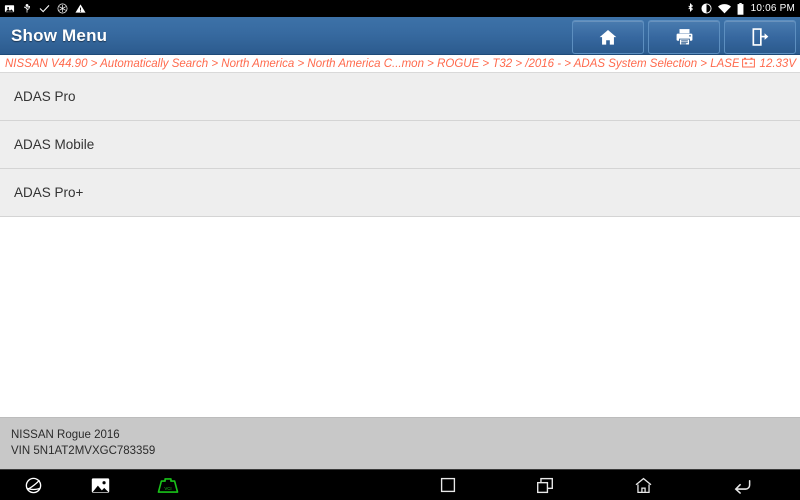 Image resolution: width=800 pixels, height=500 pixels. I want to click on snowflake-icon, so click(62, 8).